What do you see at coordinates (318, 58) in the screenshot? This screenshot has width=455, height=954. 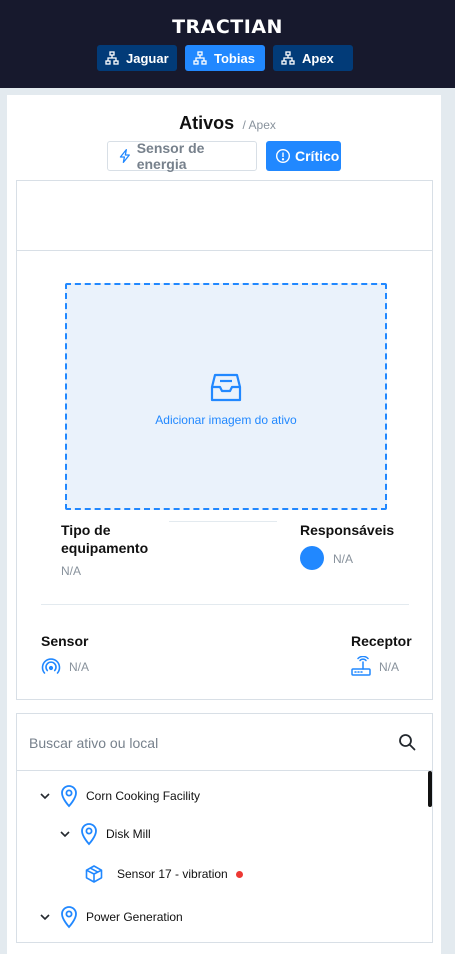 I see `company-label: Apex` at bounding box center [318, 58].